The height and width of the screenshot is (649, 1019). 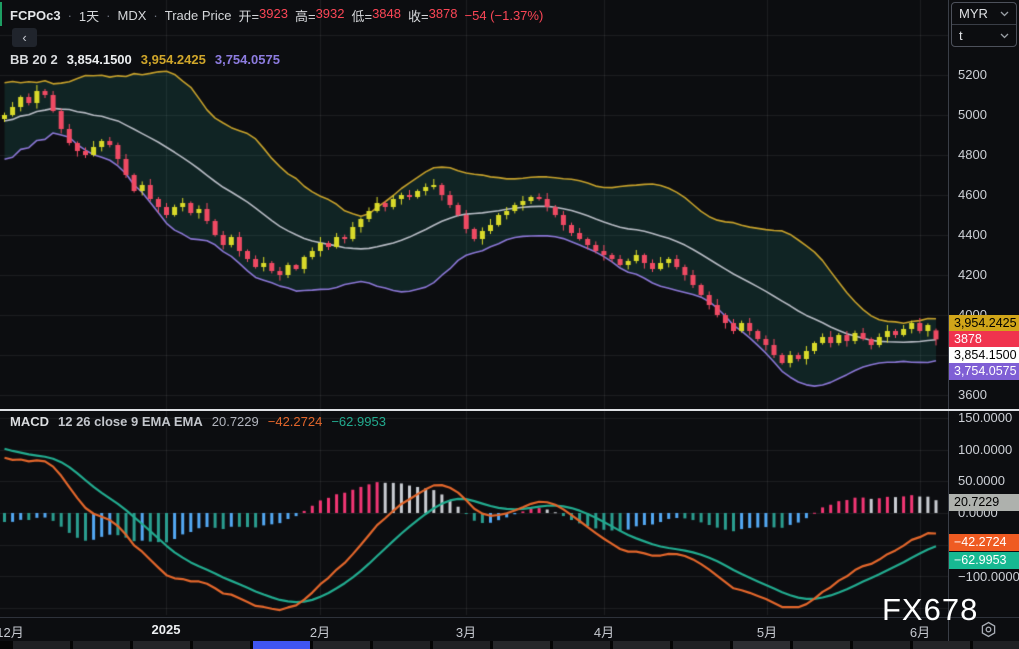 I want to click on series-type-label: Trade Price, so click(x=198, y=15).